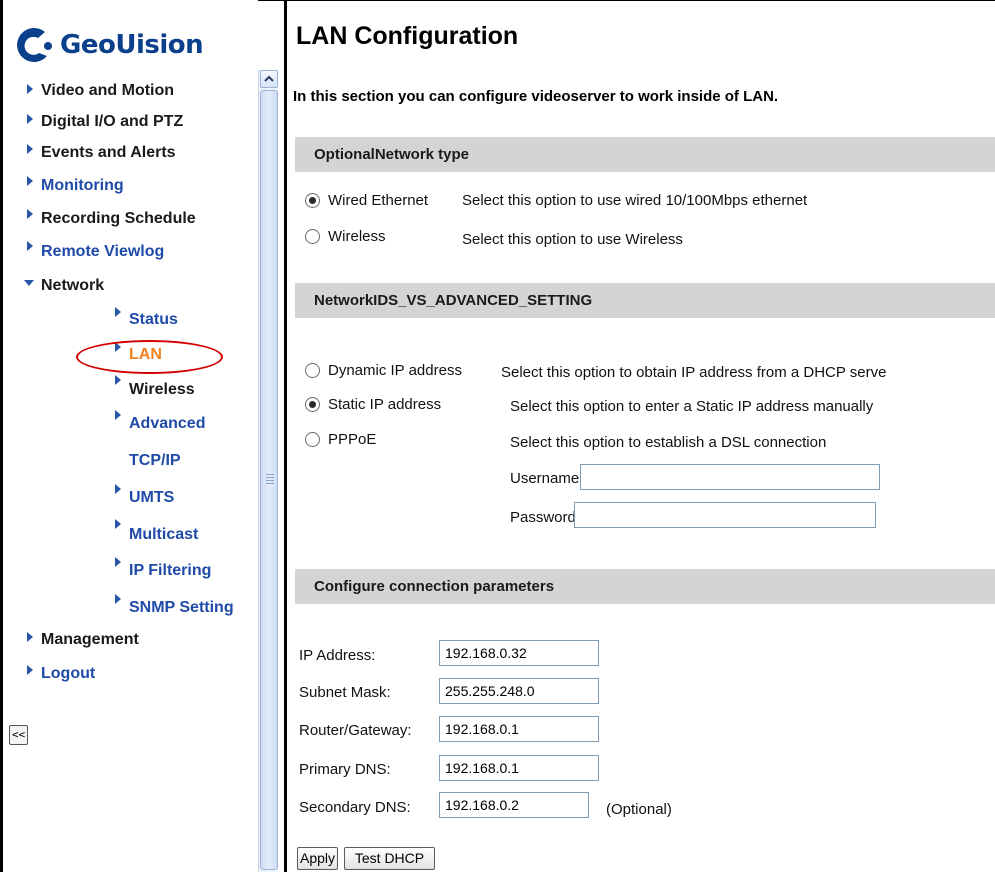  Describe the element at coordinates (72, 286) in the screenshot. I see `sidebar-item-network: Network` at that location.